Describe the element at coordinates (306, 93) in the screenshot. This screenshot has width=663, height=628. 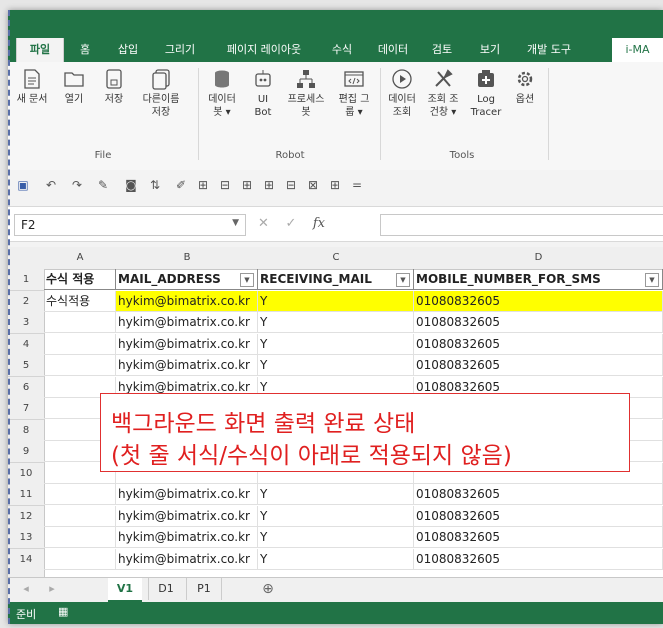
I see `process-bot-button: 프로세스 봇` at that location.